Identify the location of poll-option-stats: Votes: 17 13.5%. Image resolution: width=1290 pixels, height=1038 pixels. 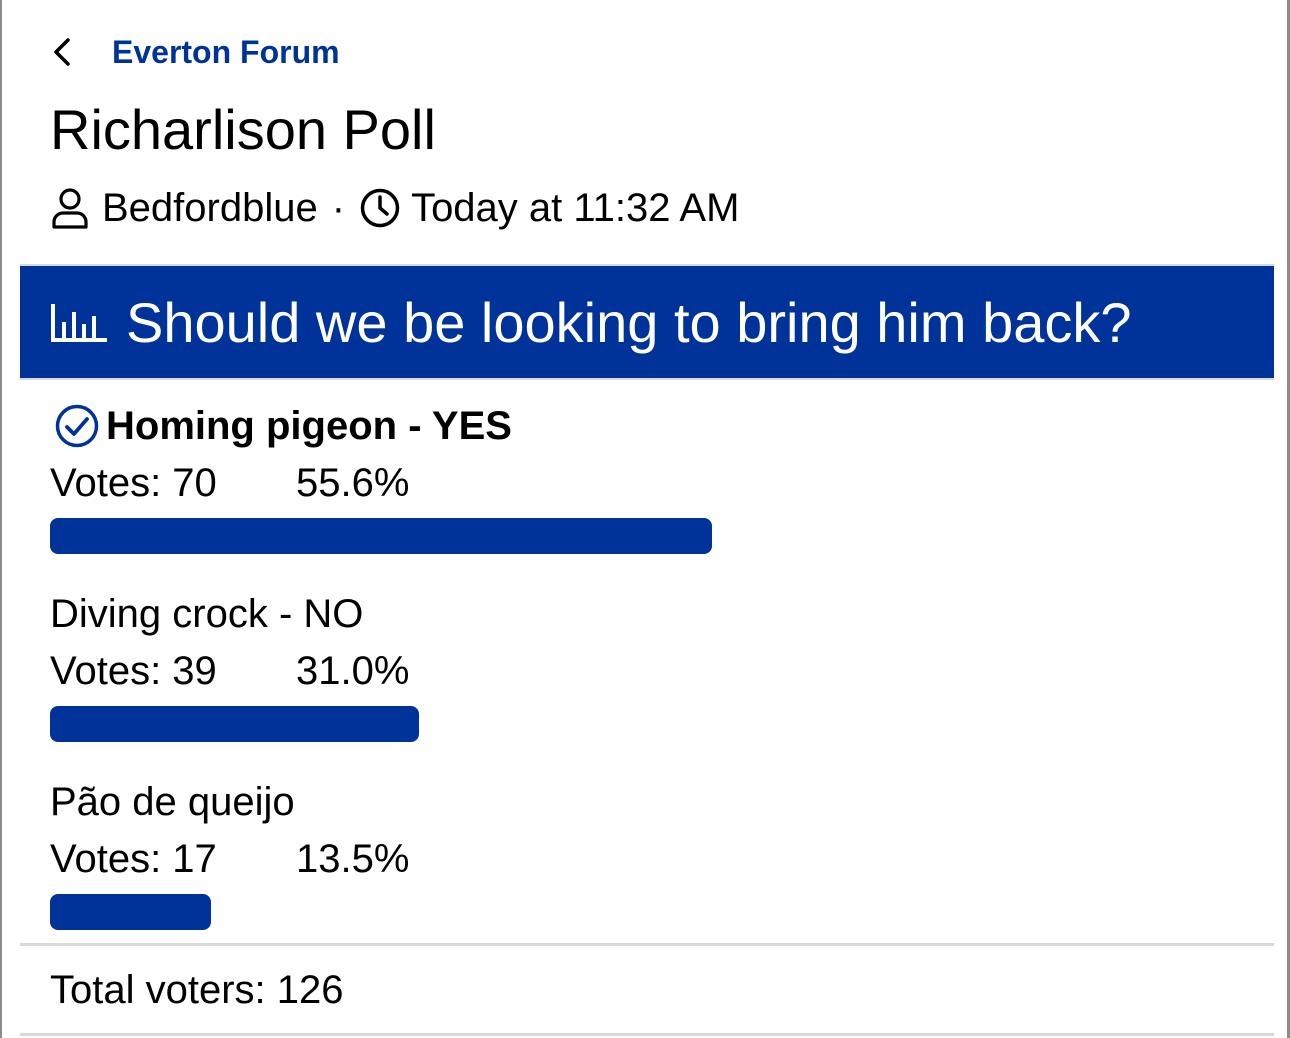
(550, 859).